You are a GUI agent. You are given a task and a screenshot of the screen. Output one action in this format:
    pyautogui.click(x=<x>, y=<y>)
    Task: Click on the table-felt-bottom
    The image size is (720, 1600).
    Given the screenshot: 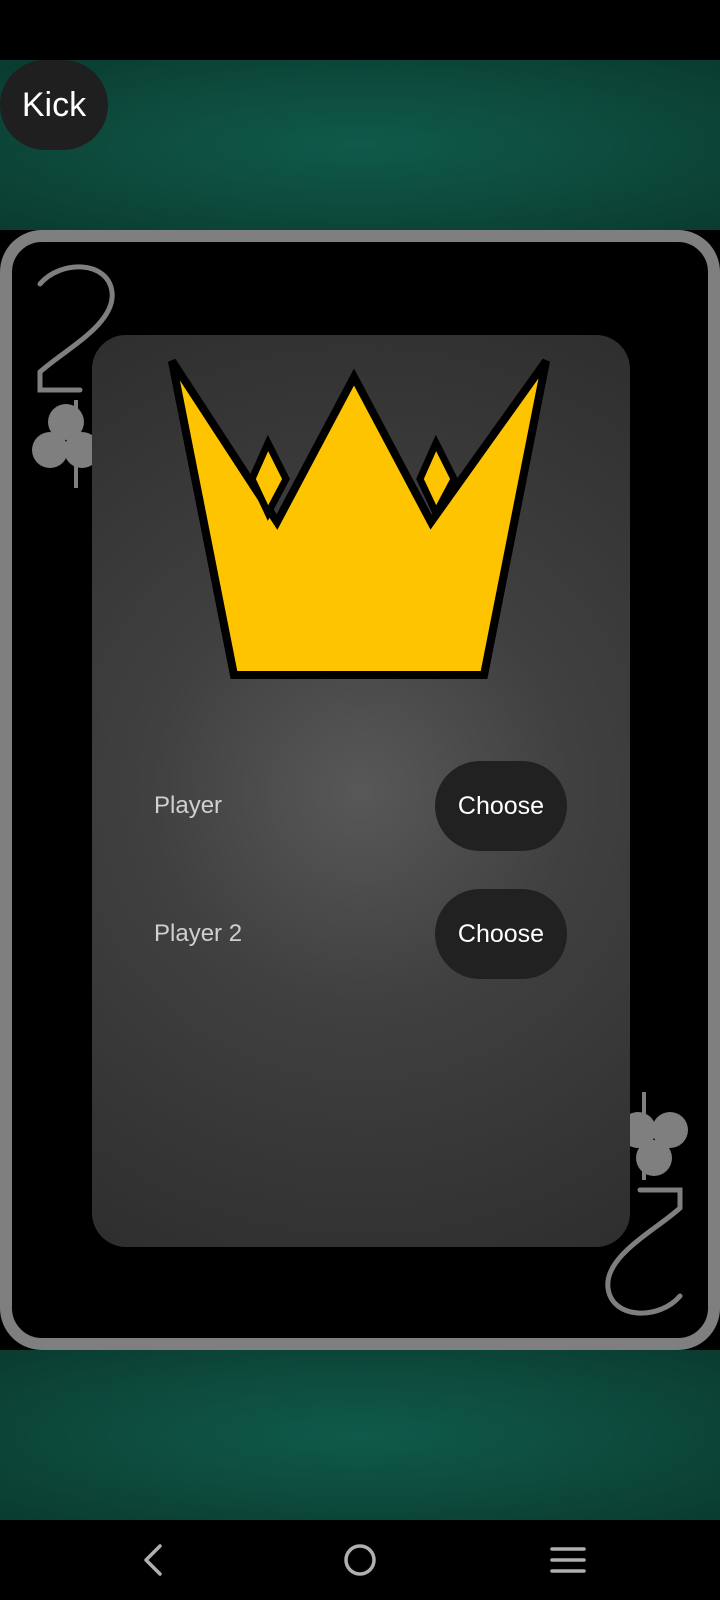 What is the action you would take?
    pyautogui.click(x=360, y=1435)
    